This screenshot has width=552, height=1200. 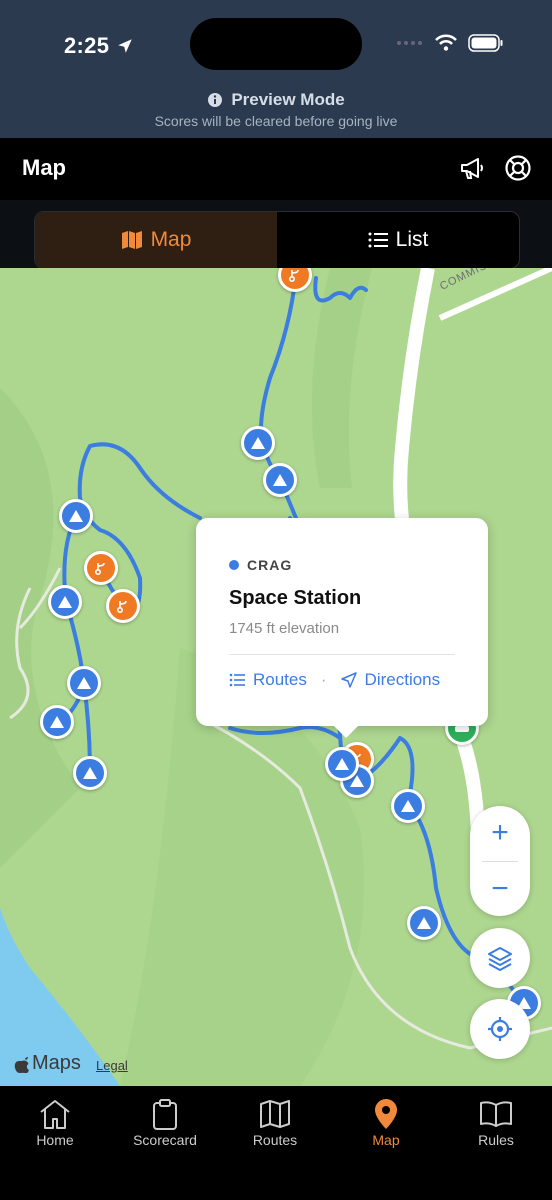 I want to click on page-title: Map, so click(x=44, y=167).